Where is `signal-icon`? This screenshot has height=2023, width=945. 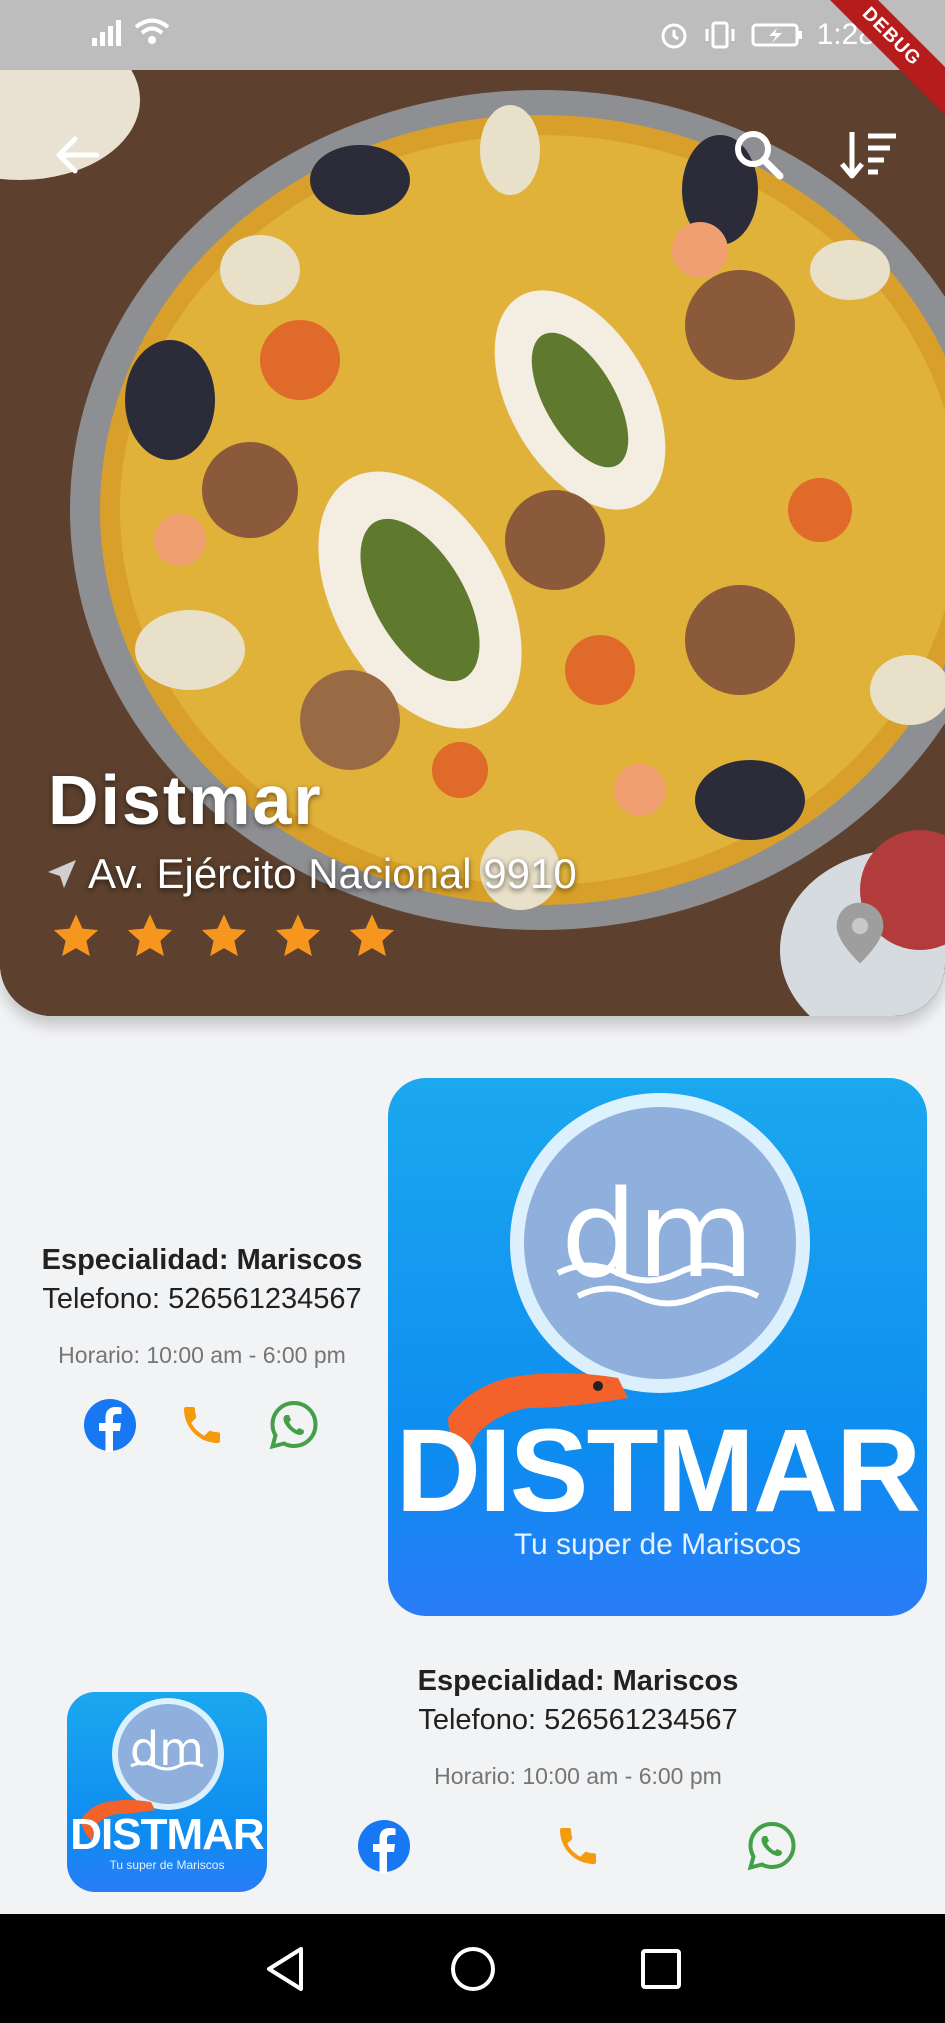
signal-icon is located at coordinates (106, 33).